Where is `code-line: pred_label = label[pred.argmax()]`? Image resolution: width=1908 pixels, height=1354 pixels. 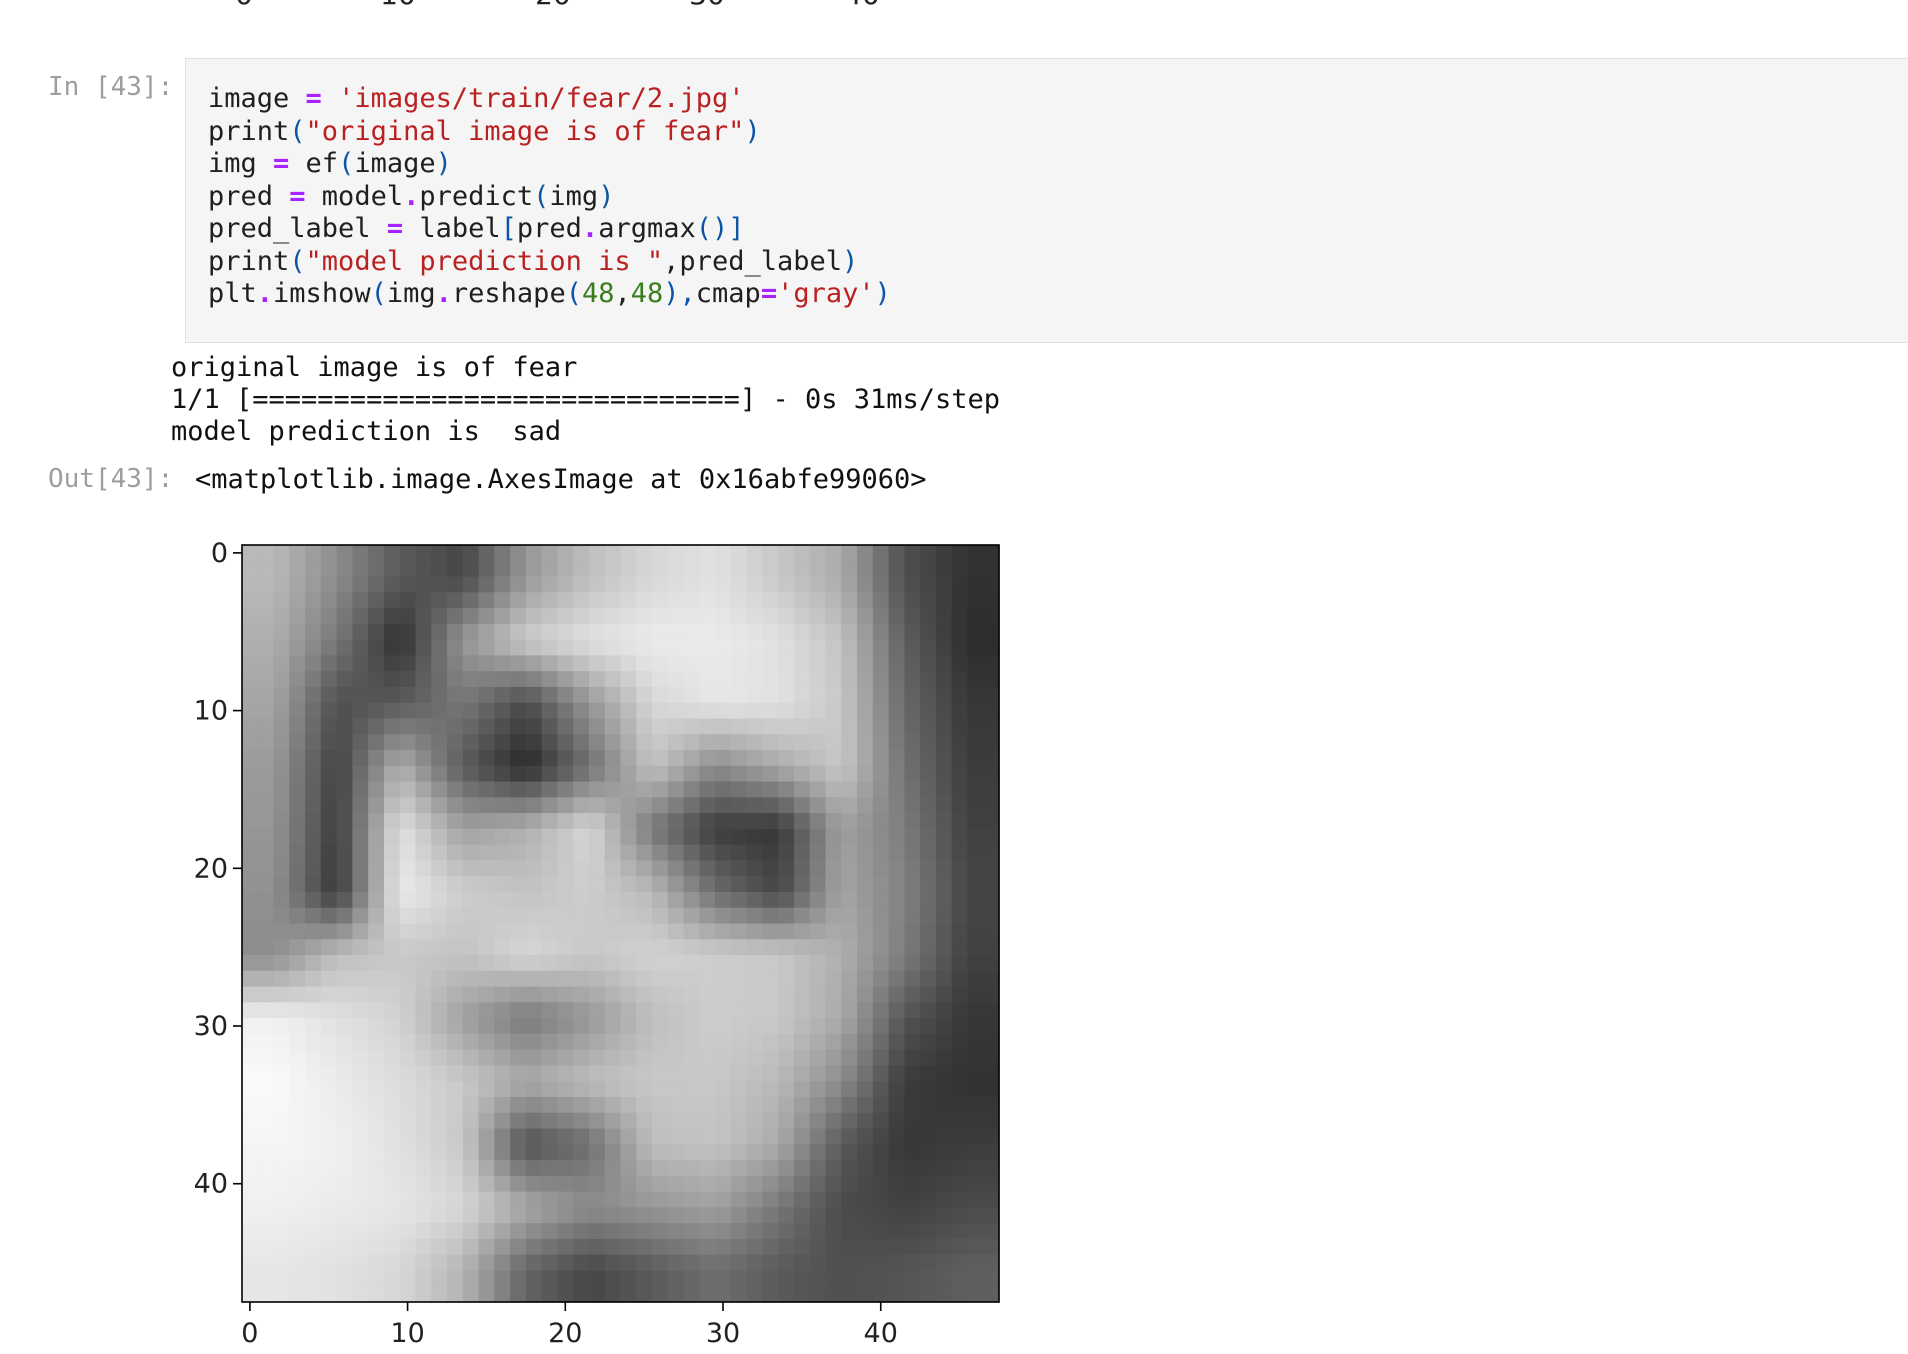 code-line: pred_label = label[pred.argmax()] is located at coordinates (549, 229).